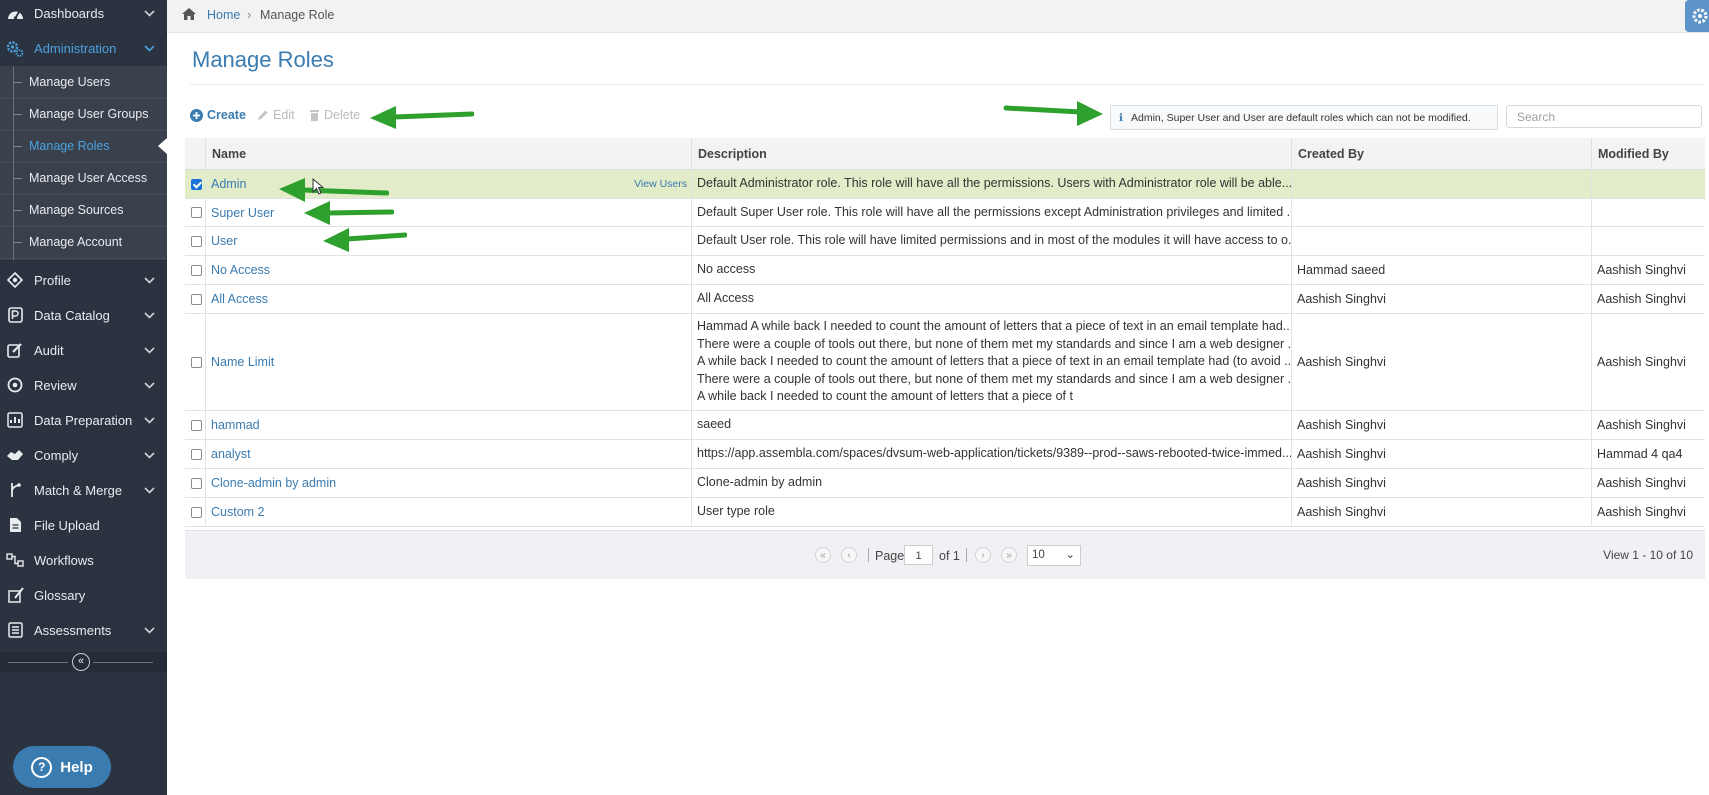  What do you see at coordinates (83, 420) in the screenshot?
I see `nav-data-preparation: Data Preparation` at bounding box center [83, 420].